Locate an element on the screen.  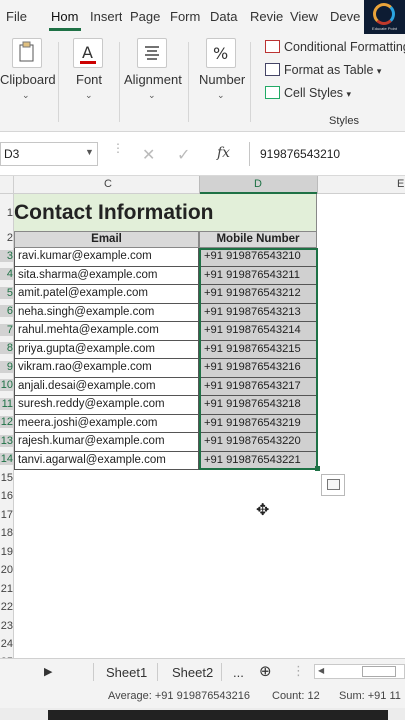
row-header: 2 is located at coordinates (6, 238).